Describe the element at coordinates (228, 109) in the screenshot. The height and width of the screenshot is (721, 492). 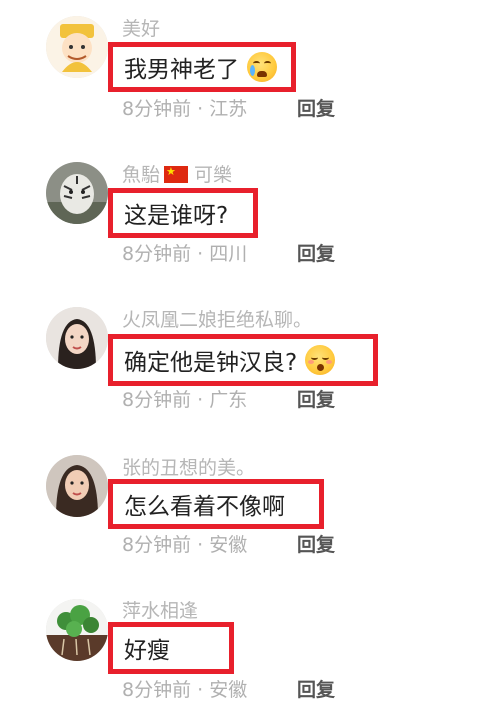
I see `comment-location: 江苏` at that location.